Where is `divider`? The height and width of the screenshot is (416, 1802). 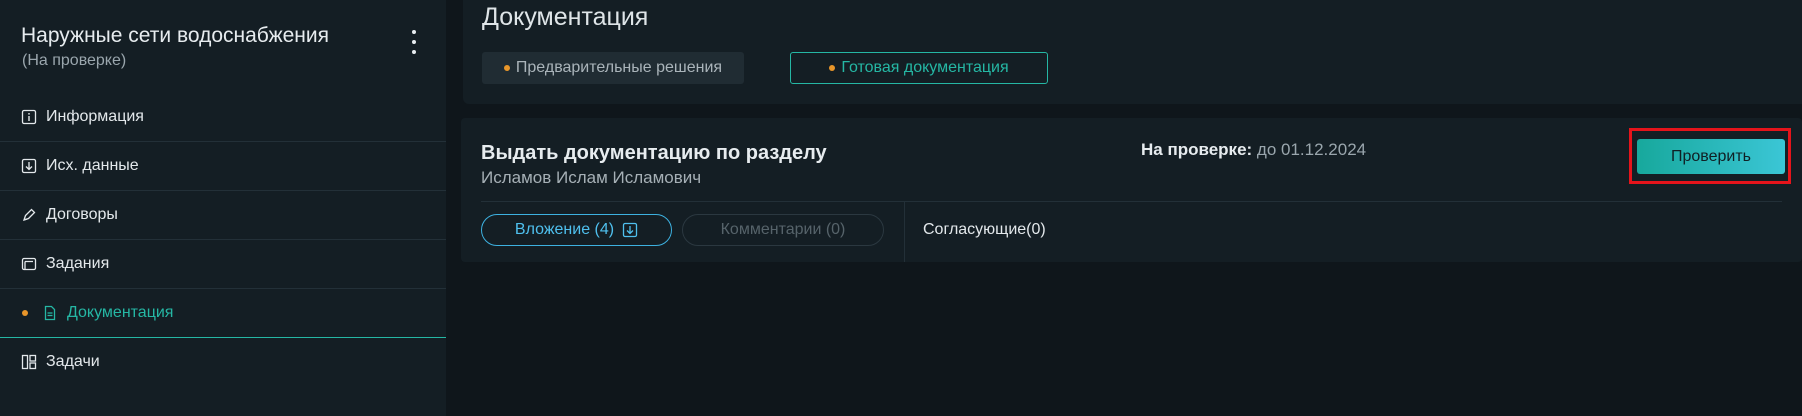 divider is located at coordinates (1131, 201).